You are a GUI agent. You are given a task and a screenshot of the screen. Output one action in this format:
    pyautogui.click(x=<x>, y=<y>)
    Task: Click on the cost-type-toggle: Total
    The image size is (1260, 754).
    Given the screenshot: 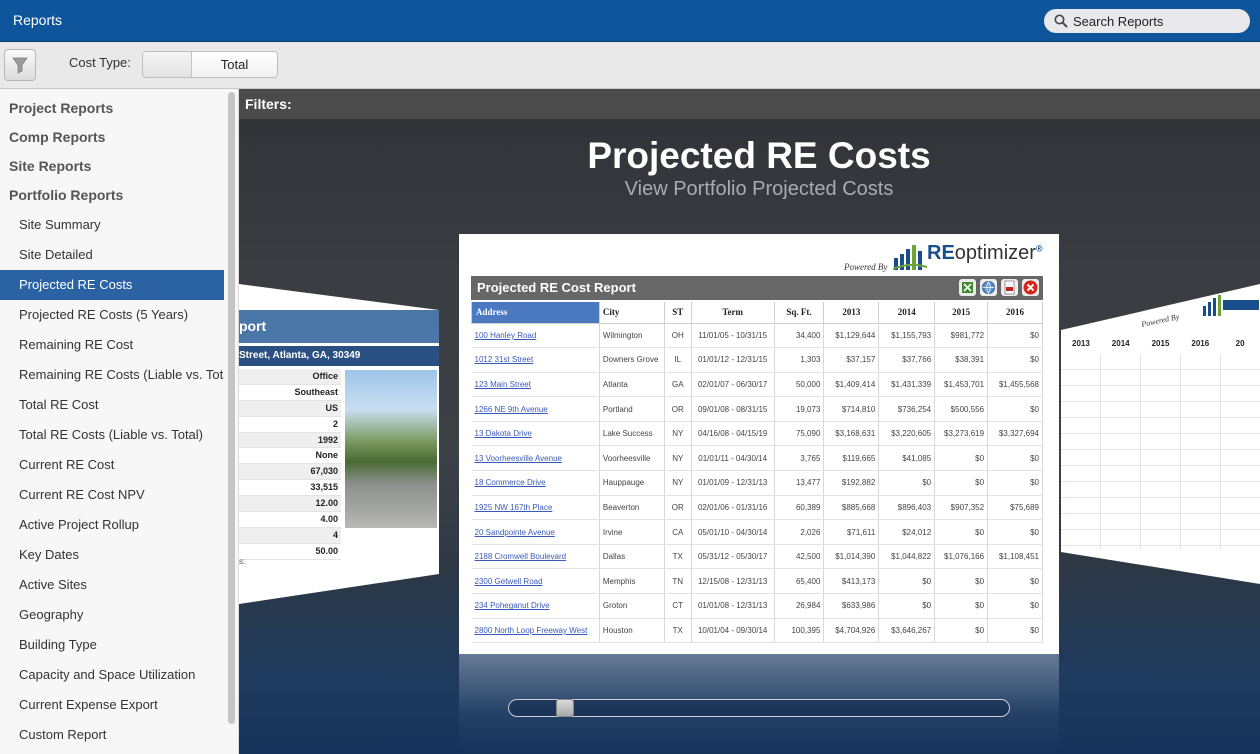 What is the action you would take?
    pyautogui.click(x=210, y=64)
    